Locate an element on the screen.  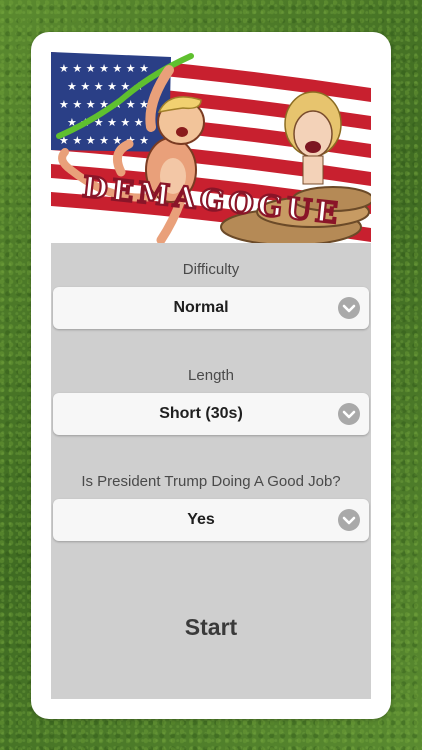
question-label: Is President Trump Doing A Good Job? is located at coordinates (211, 481).